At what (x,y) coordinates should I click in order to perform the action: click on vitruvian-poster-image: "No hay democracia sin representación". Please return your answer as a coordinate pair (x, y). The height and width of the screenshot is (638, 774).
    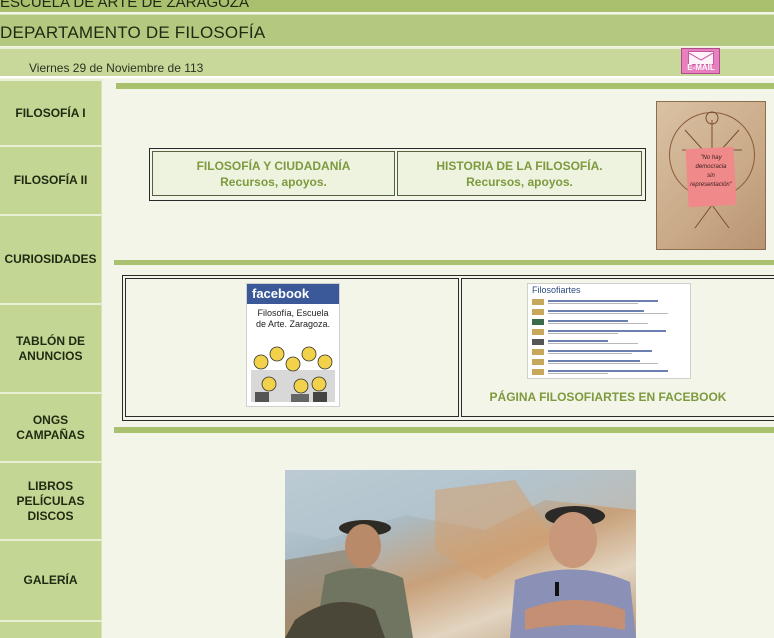
    Looking at the image, I should click on (711, 175).